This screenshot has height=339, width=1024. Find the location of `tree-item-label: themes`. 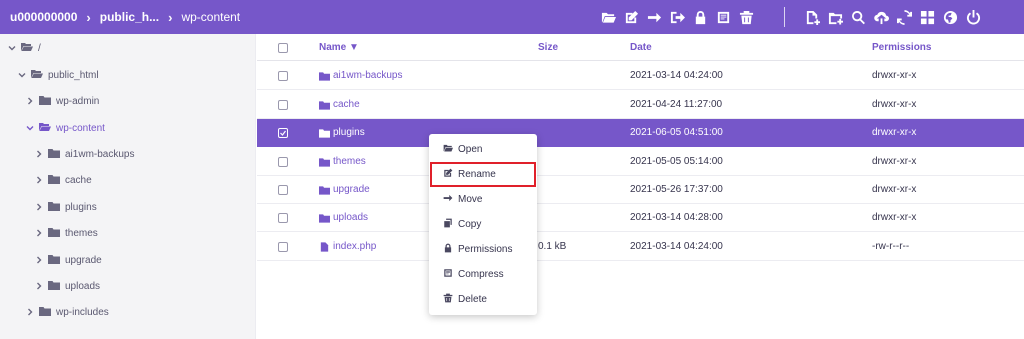

tree-item-label: themes is located at coordinates (81, 233).